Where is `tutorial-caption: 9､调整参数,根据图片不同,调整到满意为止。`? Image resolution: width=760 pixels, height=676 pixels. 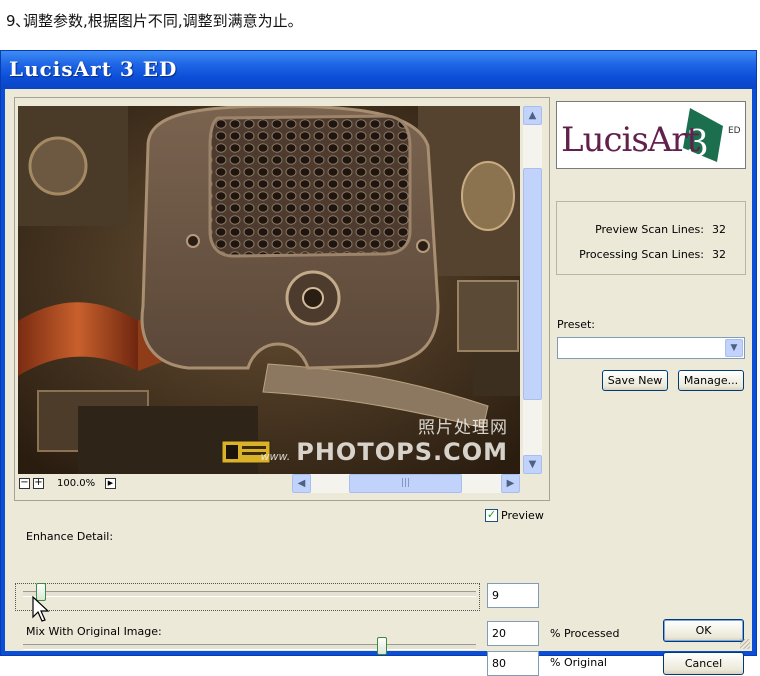
tutorial-caption: 9､调整参数,根据图片不同,调整到满意为止。 is located at coordinates (154, 21).